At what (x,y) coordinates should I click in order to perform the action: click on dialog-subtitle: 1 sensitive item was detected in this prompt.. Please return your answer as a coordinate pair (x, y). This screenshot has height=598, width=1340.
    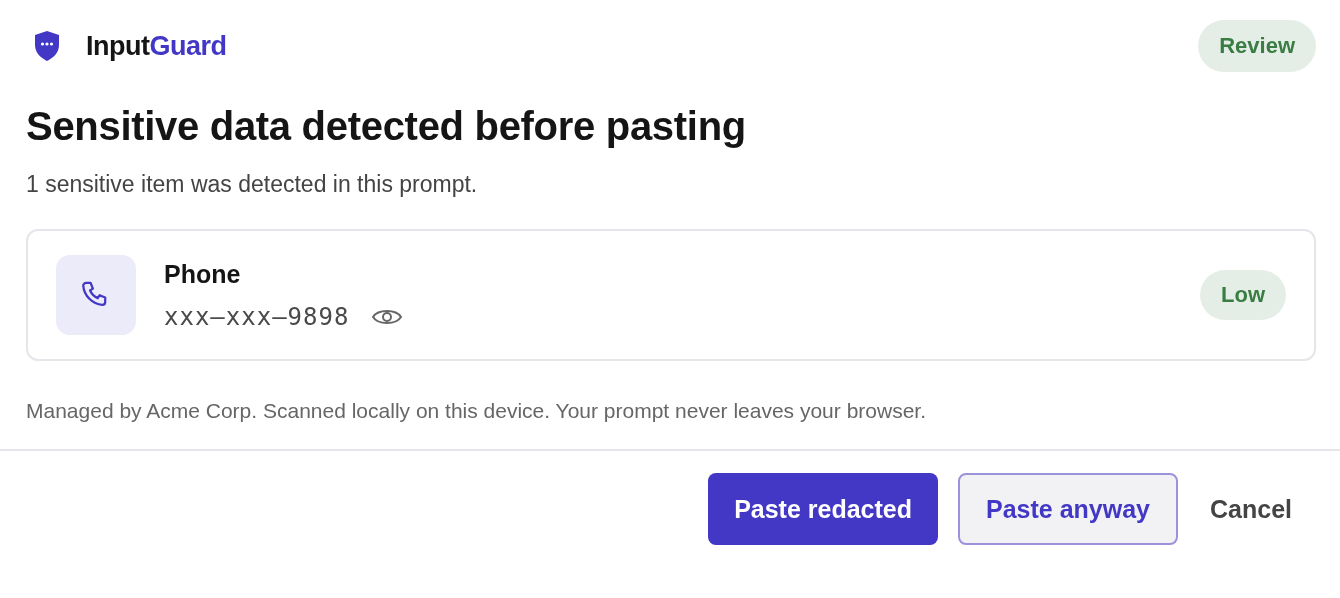
    Looking at the image, I should click on (252, 184).